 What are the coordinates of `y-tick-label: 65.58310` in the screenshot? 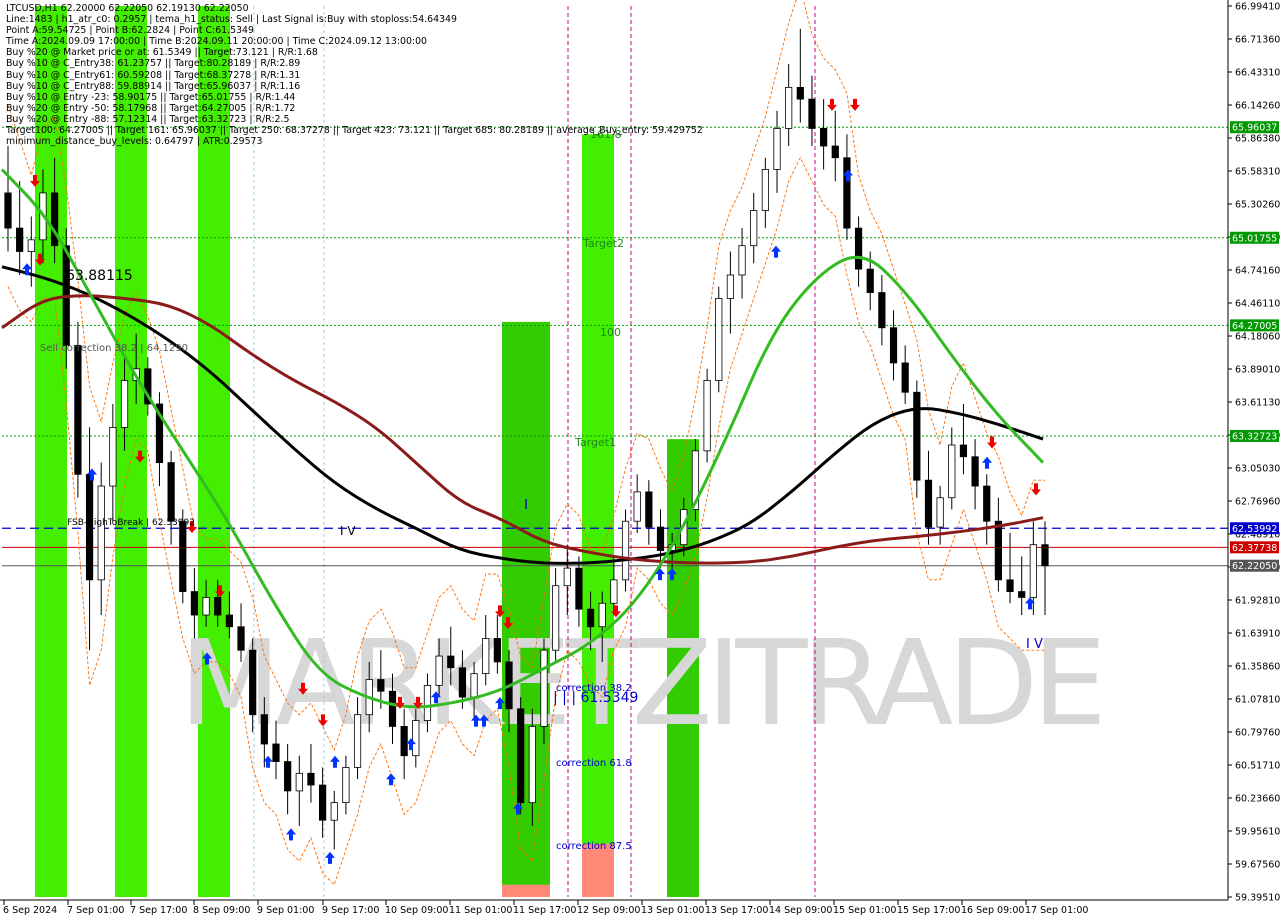 It's located at (1257, 172).